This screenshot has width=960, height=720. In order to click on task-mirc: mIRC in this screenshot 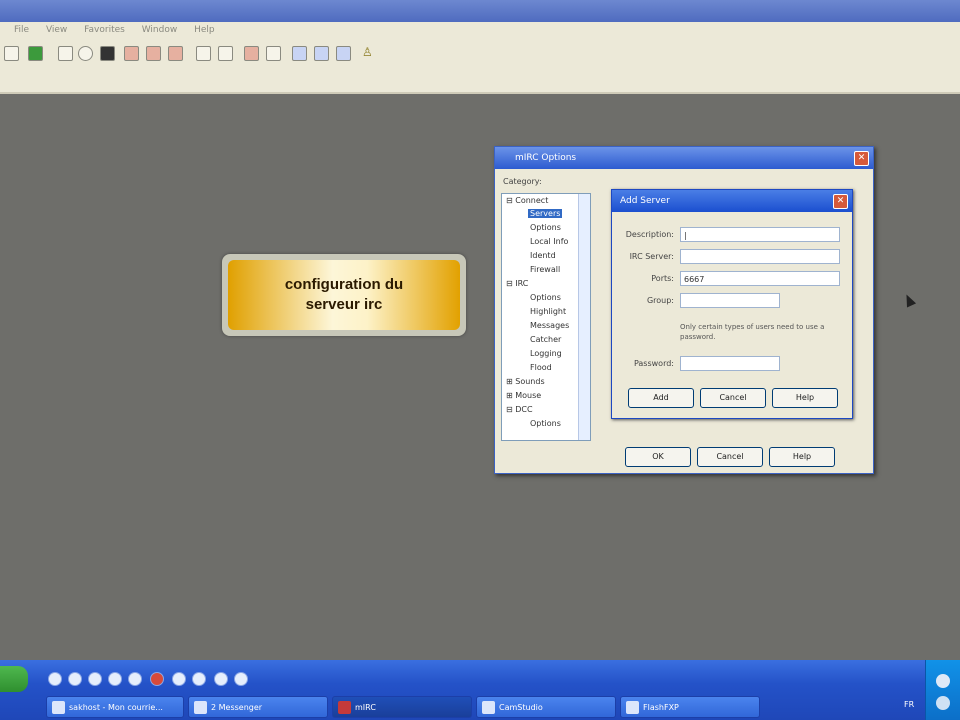, I will do `click(402, 707)`.